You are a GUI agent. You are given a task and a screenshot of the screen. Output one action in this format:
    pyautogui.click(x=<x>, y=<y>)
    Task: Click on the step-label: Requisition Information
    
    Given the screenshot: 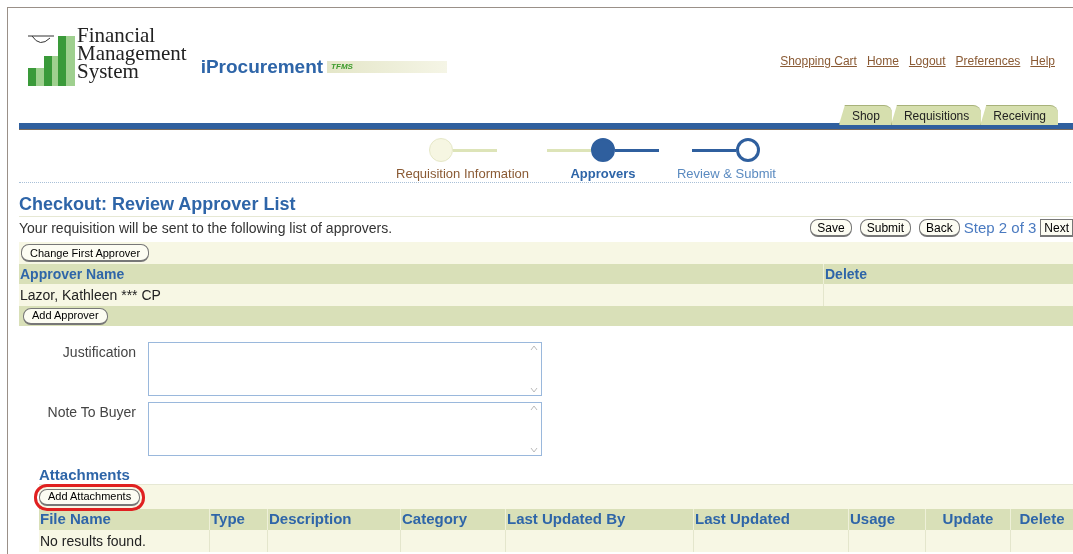 What is the action you would take?
    pyautogui.click(x=462, y=174)
    